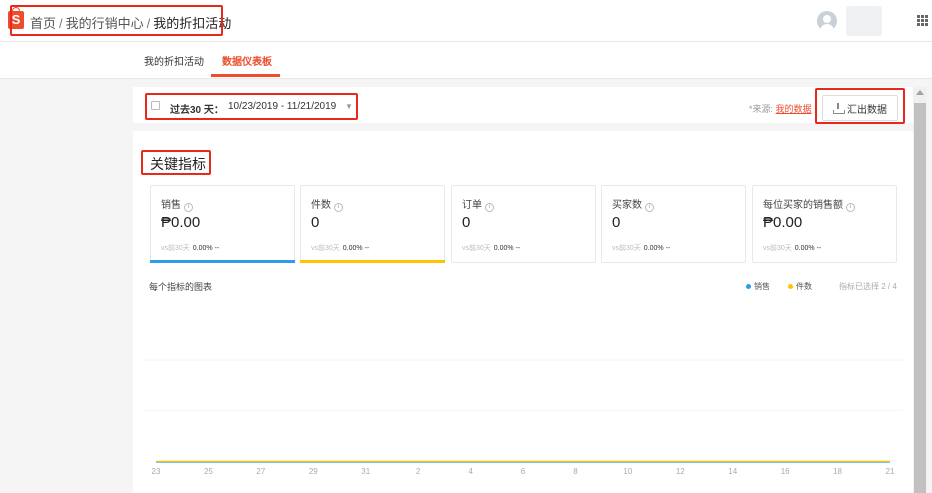  I want to click on x-tick-label: 6, so click(523, 471).